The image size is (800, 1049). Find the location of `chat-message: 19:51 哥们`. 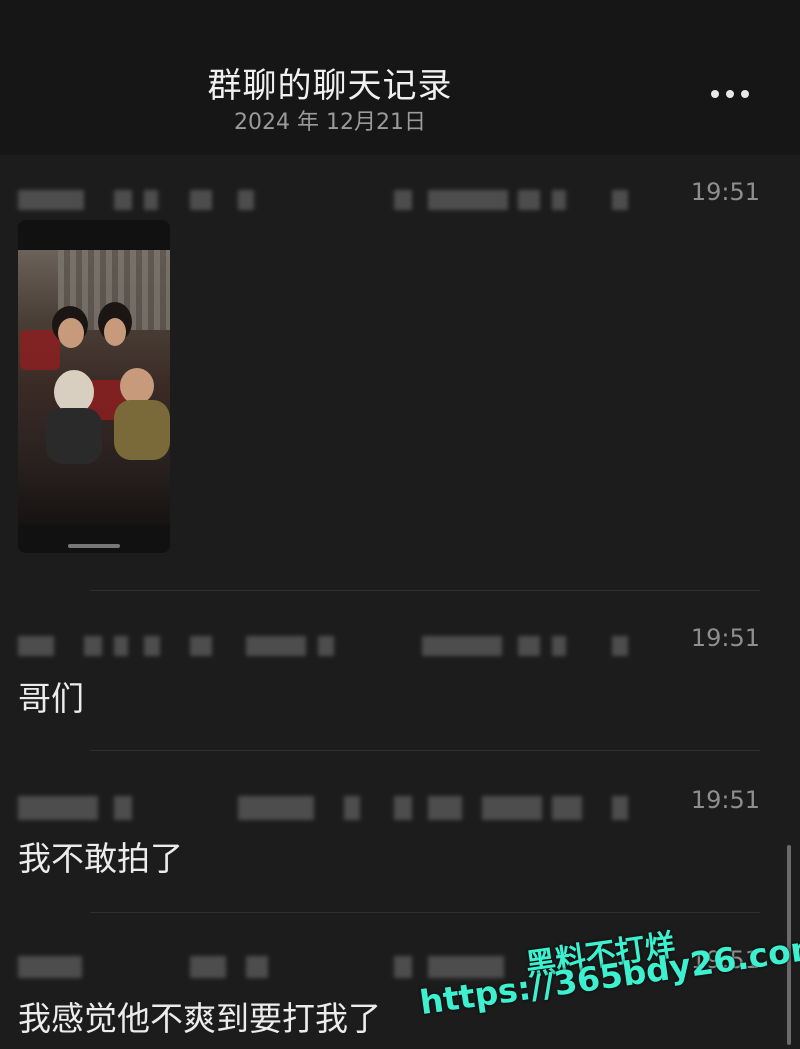

chat-message: 19:51 哥们 is located at coordinates (400, 675).